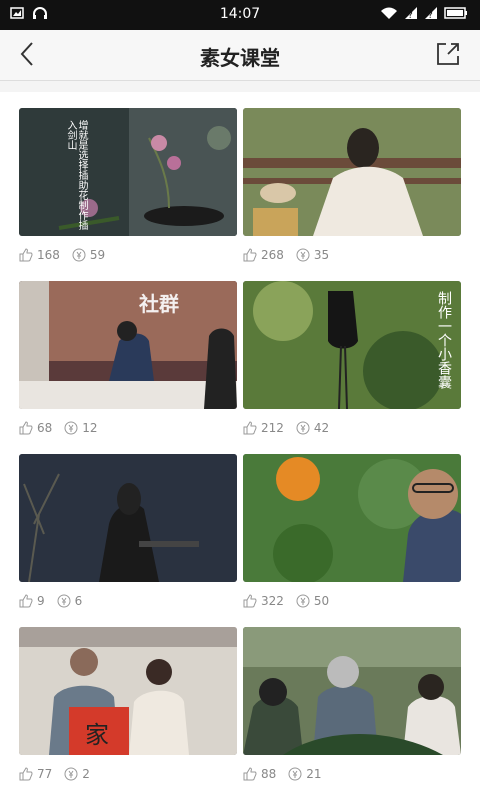 The height and width of the screenshot is (800, 480). Describe the element at coordinates (45, 774) in the screenshot. I see `like-count: 77` at that location.